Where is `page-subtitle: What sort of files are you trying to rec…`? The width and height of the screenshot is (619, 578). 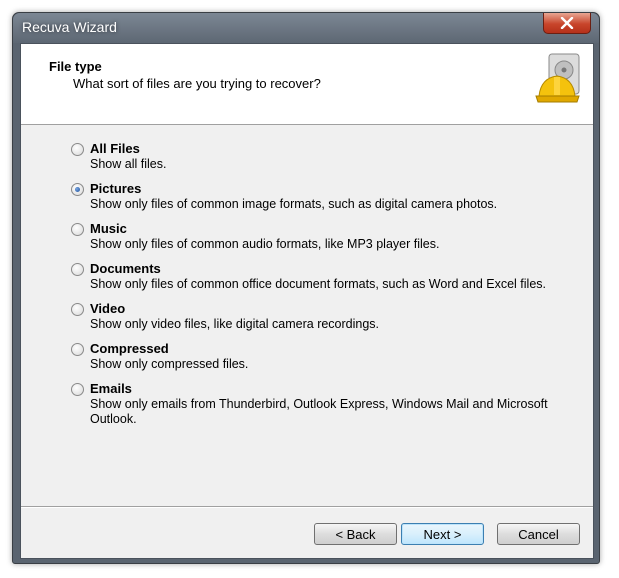 page-subtitle: What sort of files are you trying to rec… is located at coordinates (197, 83).